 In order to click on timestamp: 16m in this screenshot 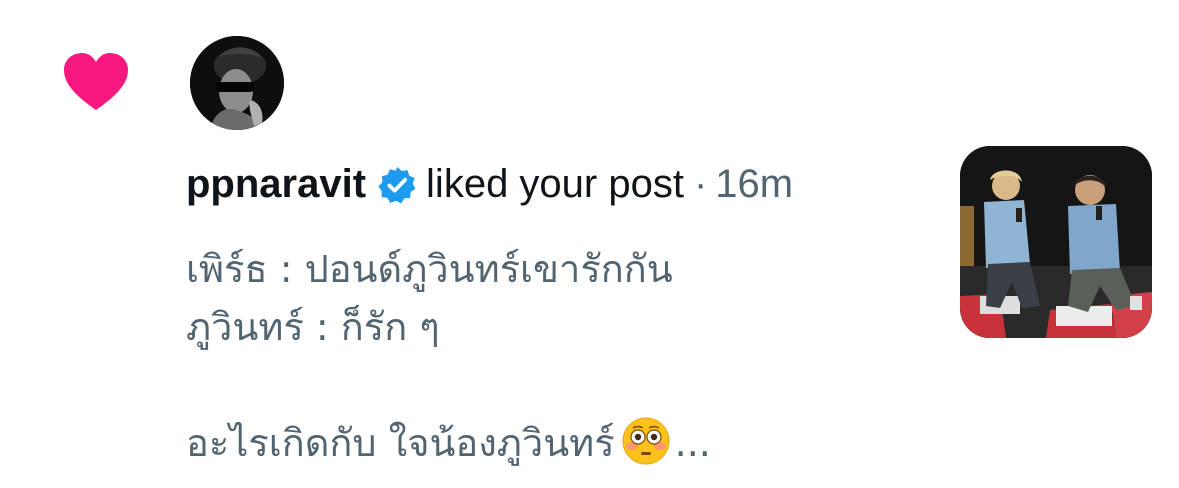, I will do `click(754, 184)`.